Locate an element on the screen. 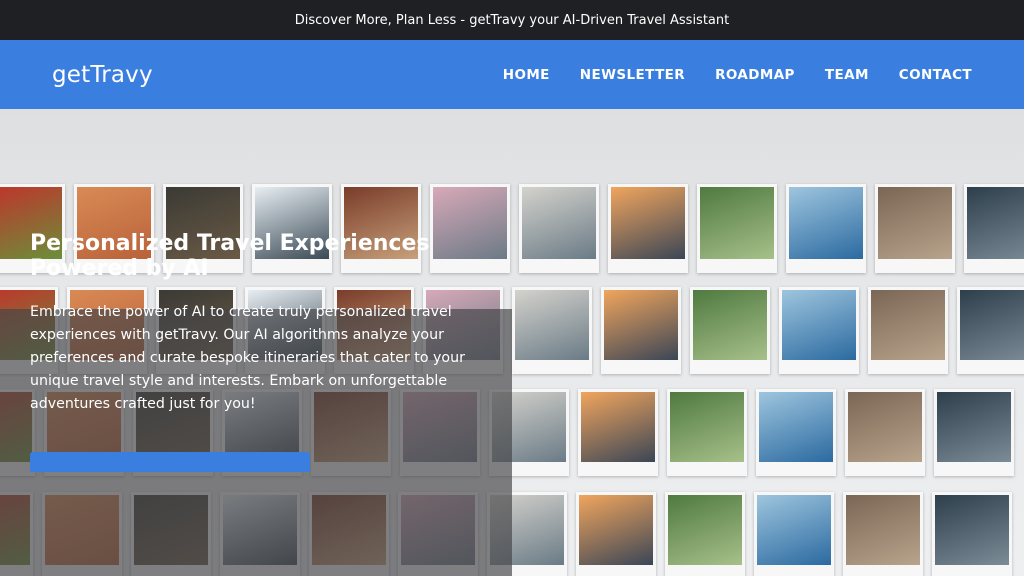 This screenshot has height=576, width=1024. nav-roadmap: ROADMAP is located at coordinates (755, 75).